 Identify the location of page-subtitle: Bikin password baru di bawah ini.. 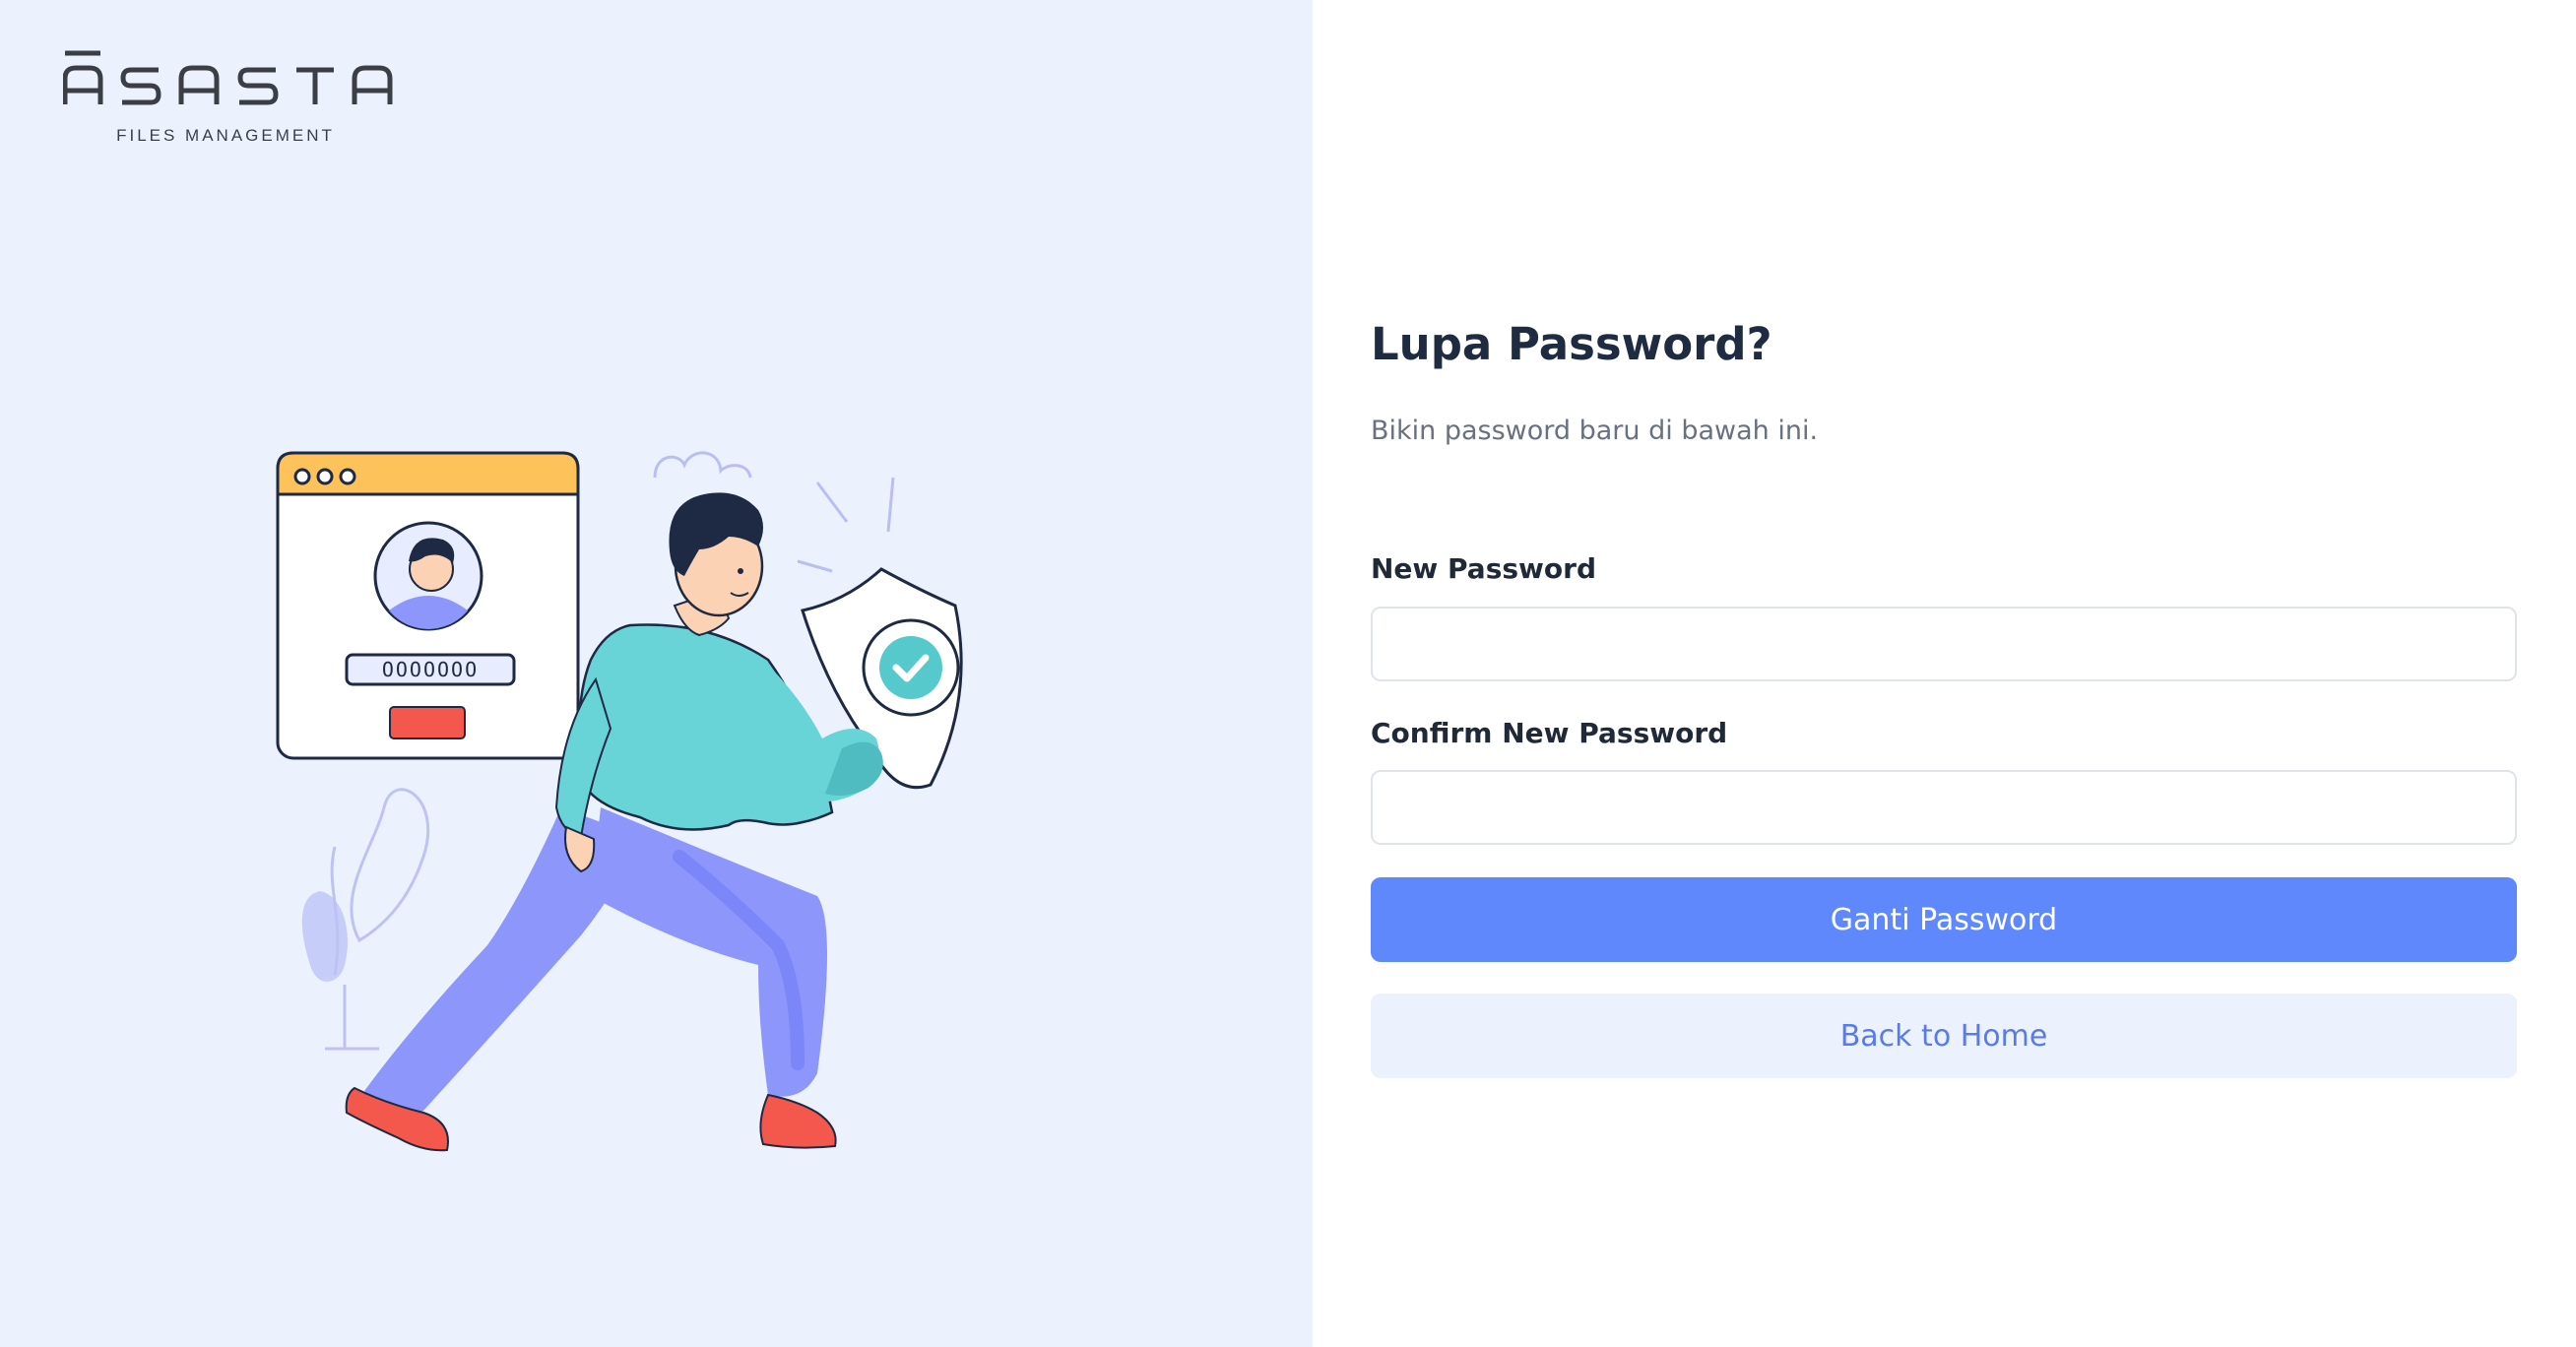
(1595, 431).